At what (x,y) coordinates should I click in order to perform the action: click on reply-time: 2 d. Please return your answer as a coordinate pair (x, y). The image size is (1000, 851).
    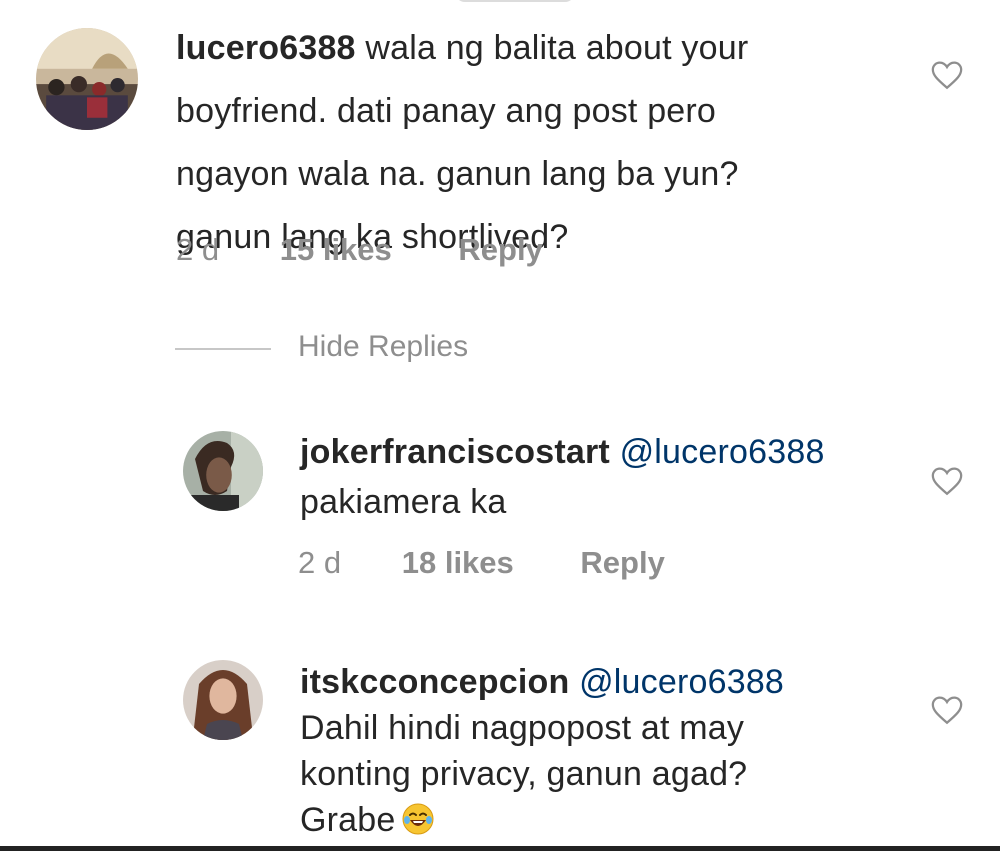
    Looking at the image, I should click on (320, 562).